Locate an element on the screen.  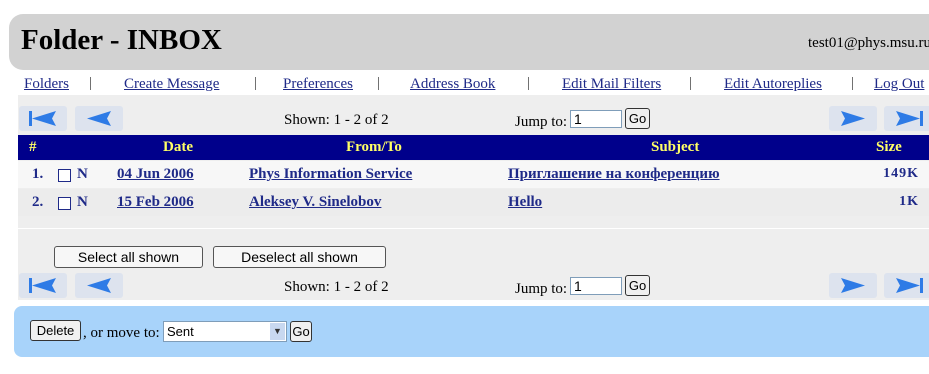
message-table-header: # Date From/To Subject Size is located at coordinates (473, 147).